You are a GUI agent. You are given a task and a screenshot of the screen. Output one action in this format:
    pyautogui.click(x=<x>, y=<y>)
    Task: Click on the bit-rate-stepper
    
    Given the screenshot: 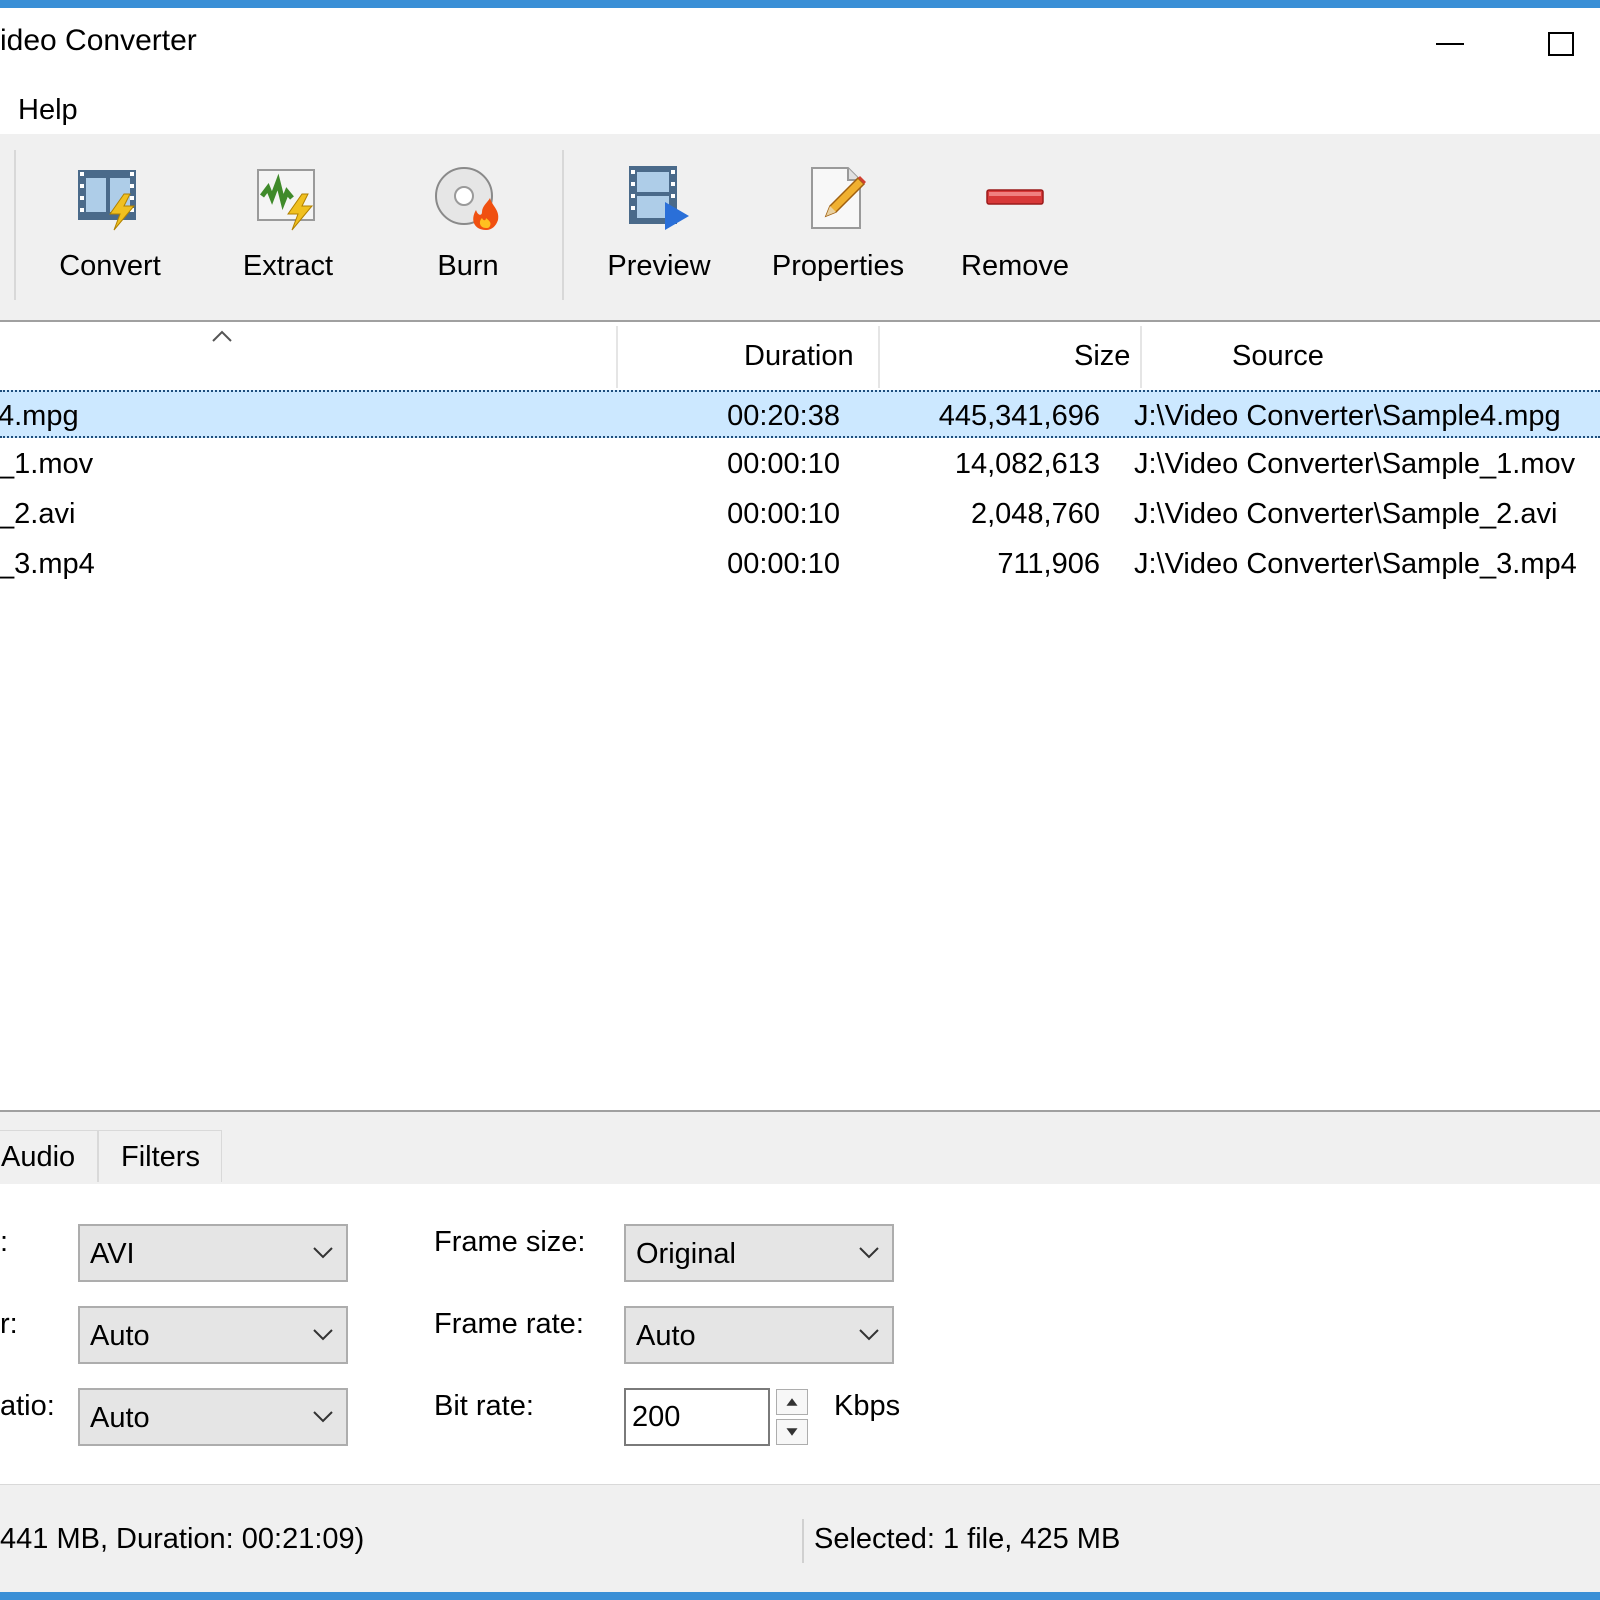 What is the action you would take?
    pyautogui.click(x=792, y=1417)
    